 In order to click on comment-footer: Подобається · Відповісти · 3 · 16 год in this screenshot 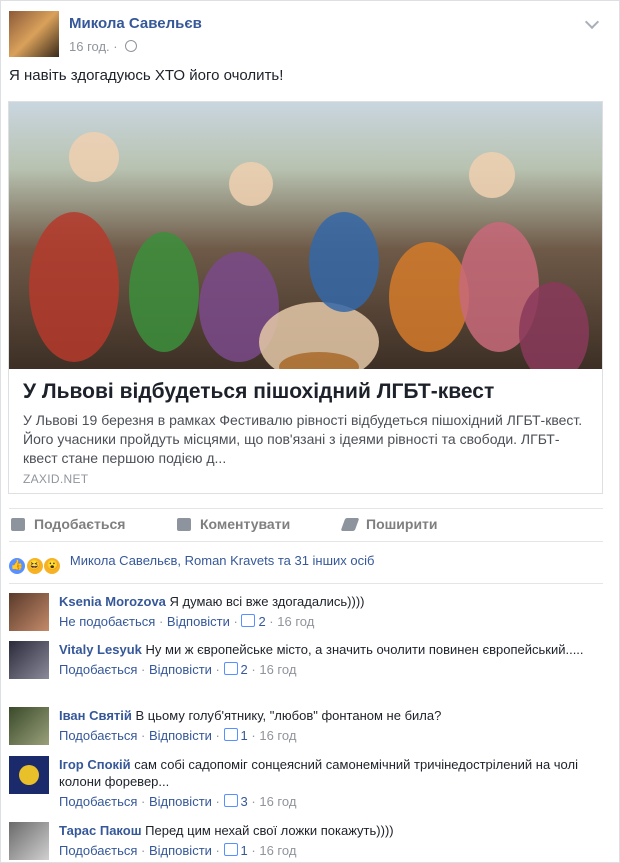, I will do `click(178, 801)`.